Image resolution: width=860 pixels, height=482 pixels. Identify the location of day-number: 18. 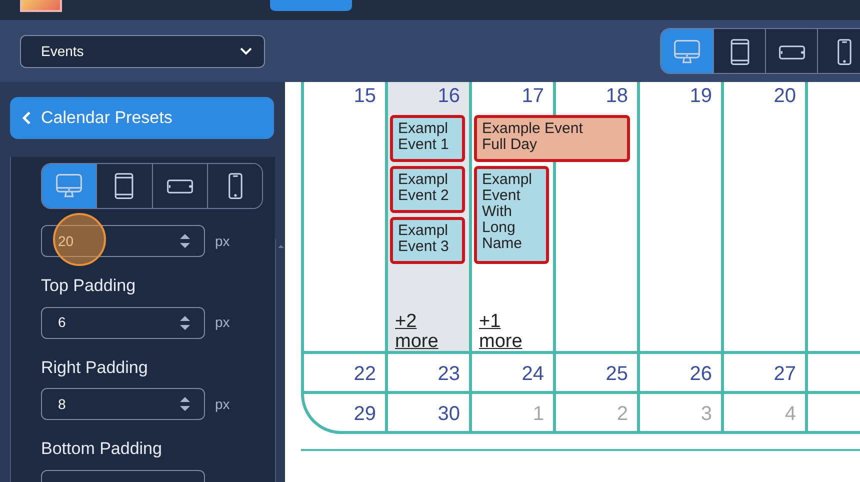
(617, 96).